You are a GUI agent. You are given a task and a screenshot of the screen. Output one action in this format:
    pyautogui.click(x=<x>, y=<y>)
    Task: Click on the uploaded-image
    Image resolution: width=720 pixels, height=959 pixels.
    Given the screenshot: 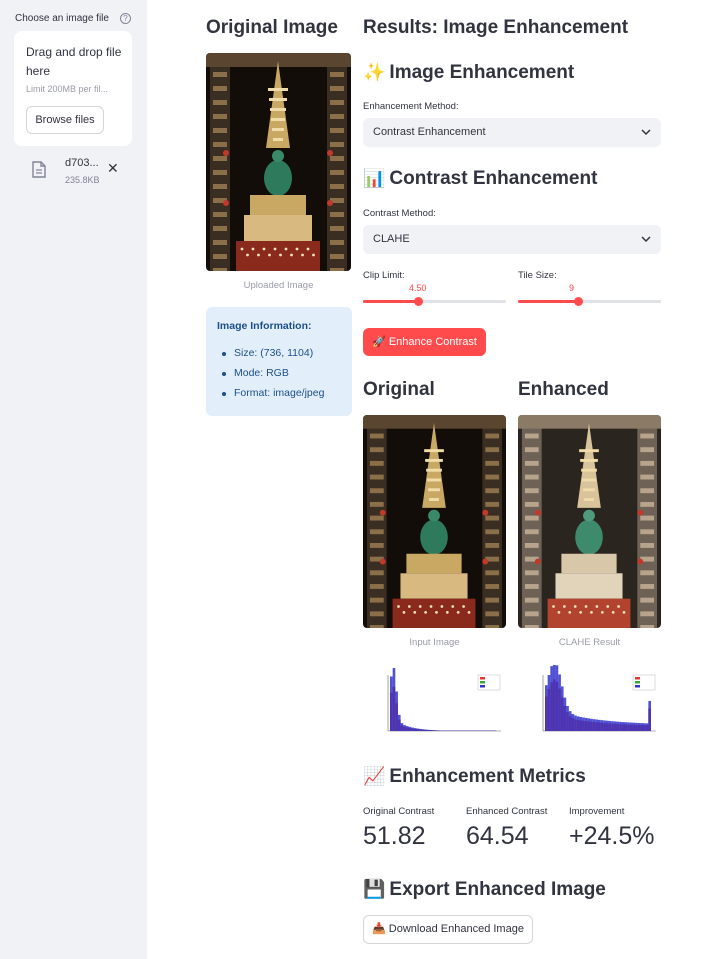 What is the action you would take?
    pyautogui.click(x=278, y=162)
    